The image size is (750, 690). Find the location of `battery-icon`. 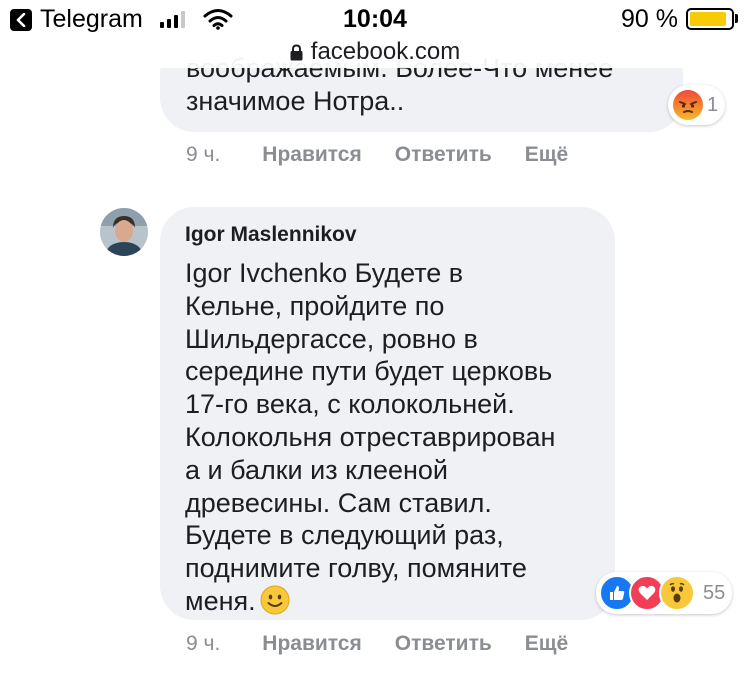

battery-icon is located at coordinates (710, 19).